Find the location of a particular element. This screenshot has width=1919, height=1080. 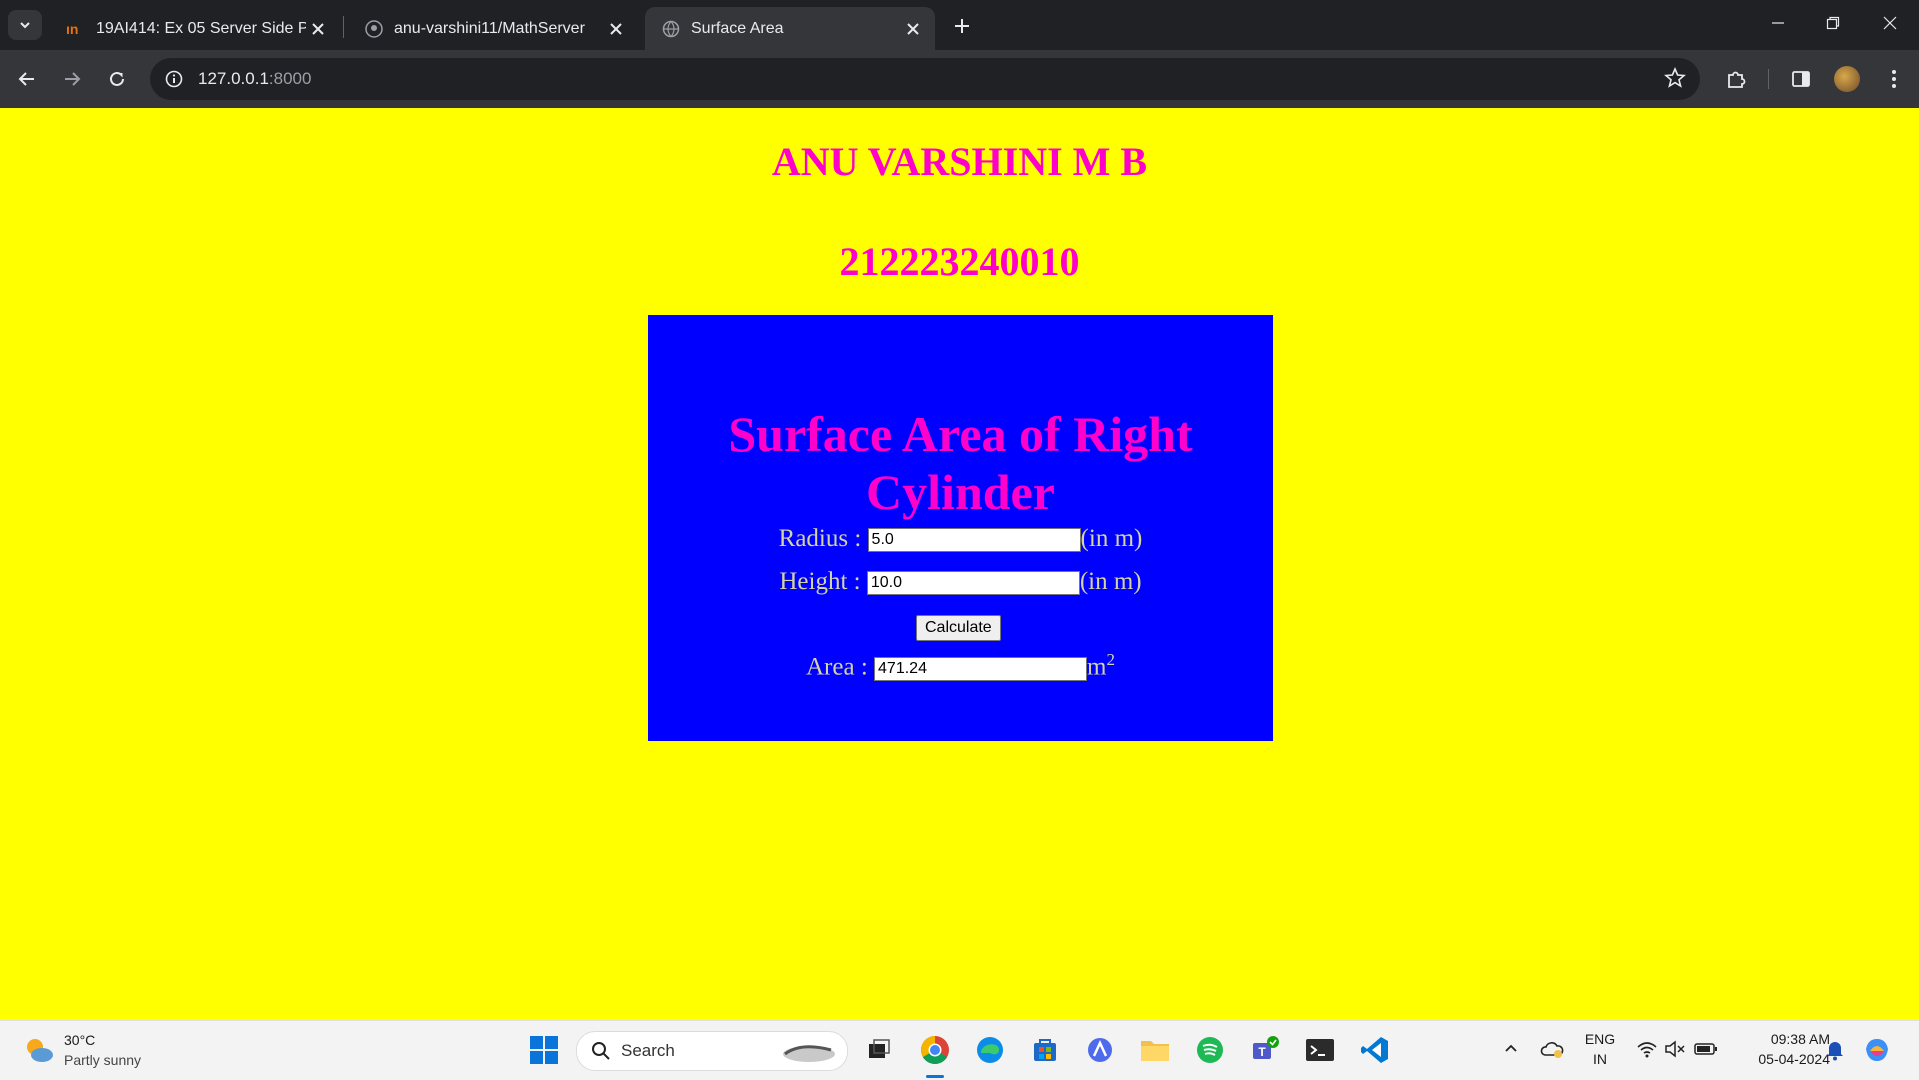

forward-button is located at coordinates (72, 79).